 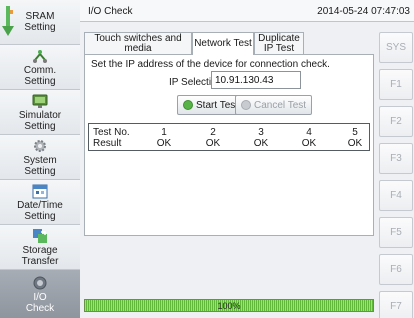 What do you see at coordinates (40, 165) in the screenshot?
I see `sidebar-item-label: System Setting` at bounding box center [40, 165].